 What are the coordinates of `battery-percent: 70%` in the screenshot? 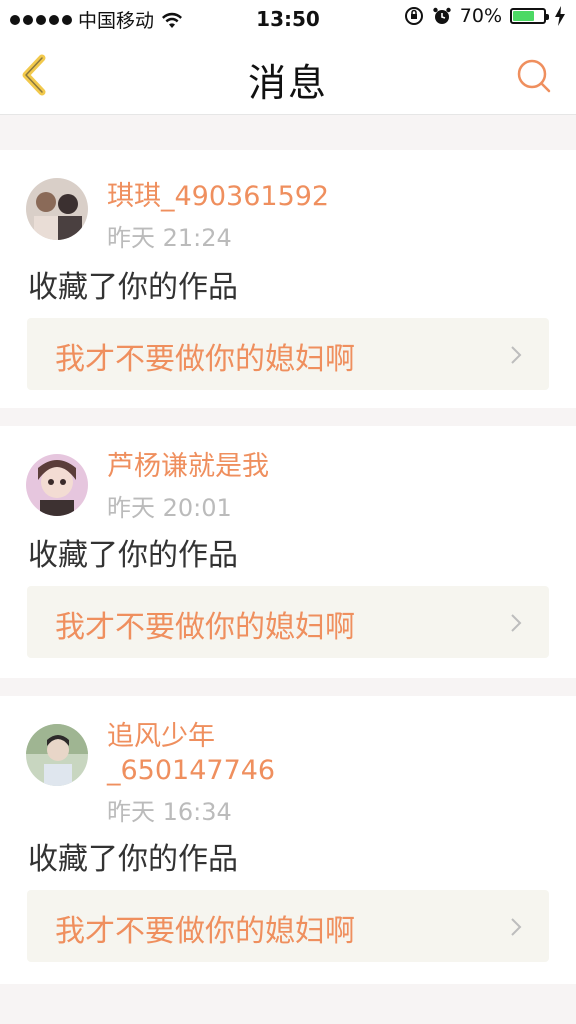 It's located at (480, 16).